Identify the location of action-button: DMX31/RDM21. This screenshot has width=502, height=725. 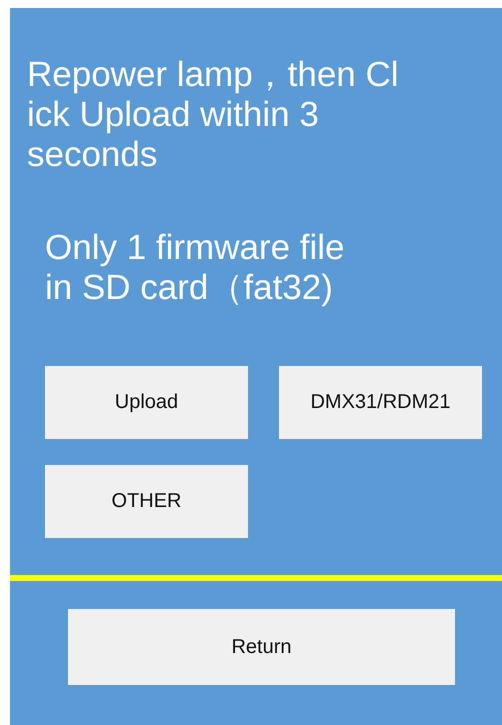
(380, 402).